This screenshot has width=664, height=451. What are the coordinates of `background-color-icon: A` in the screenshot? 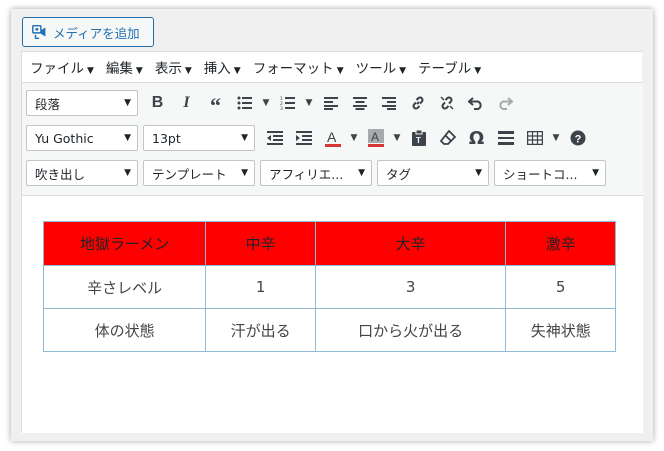 It's located at (375, 138).